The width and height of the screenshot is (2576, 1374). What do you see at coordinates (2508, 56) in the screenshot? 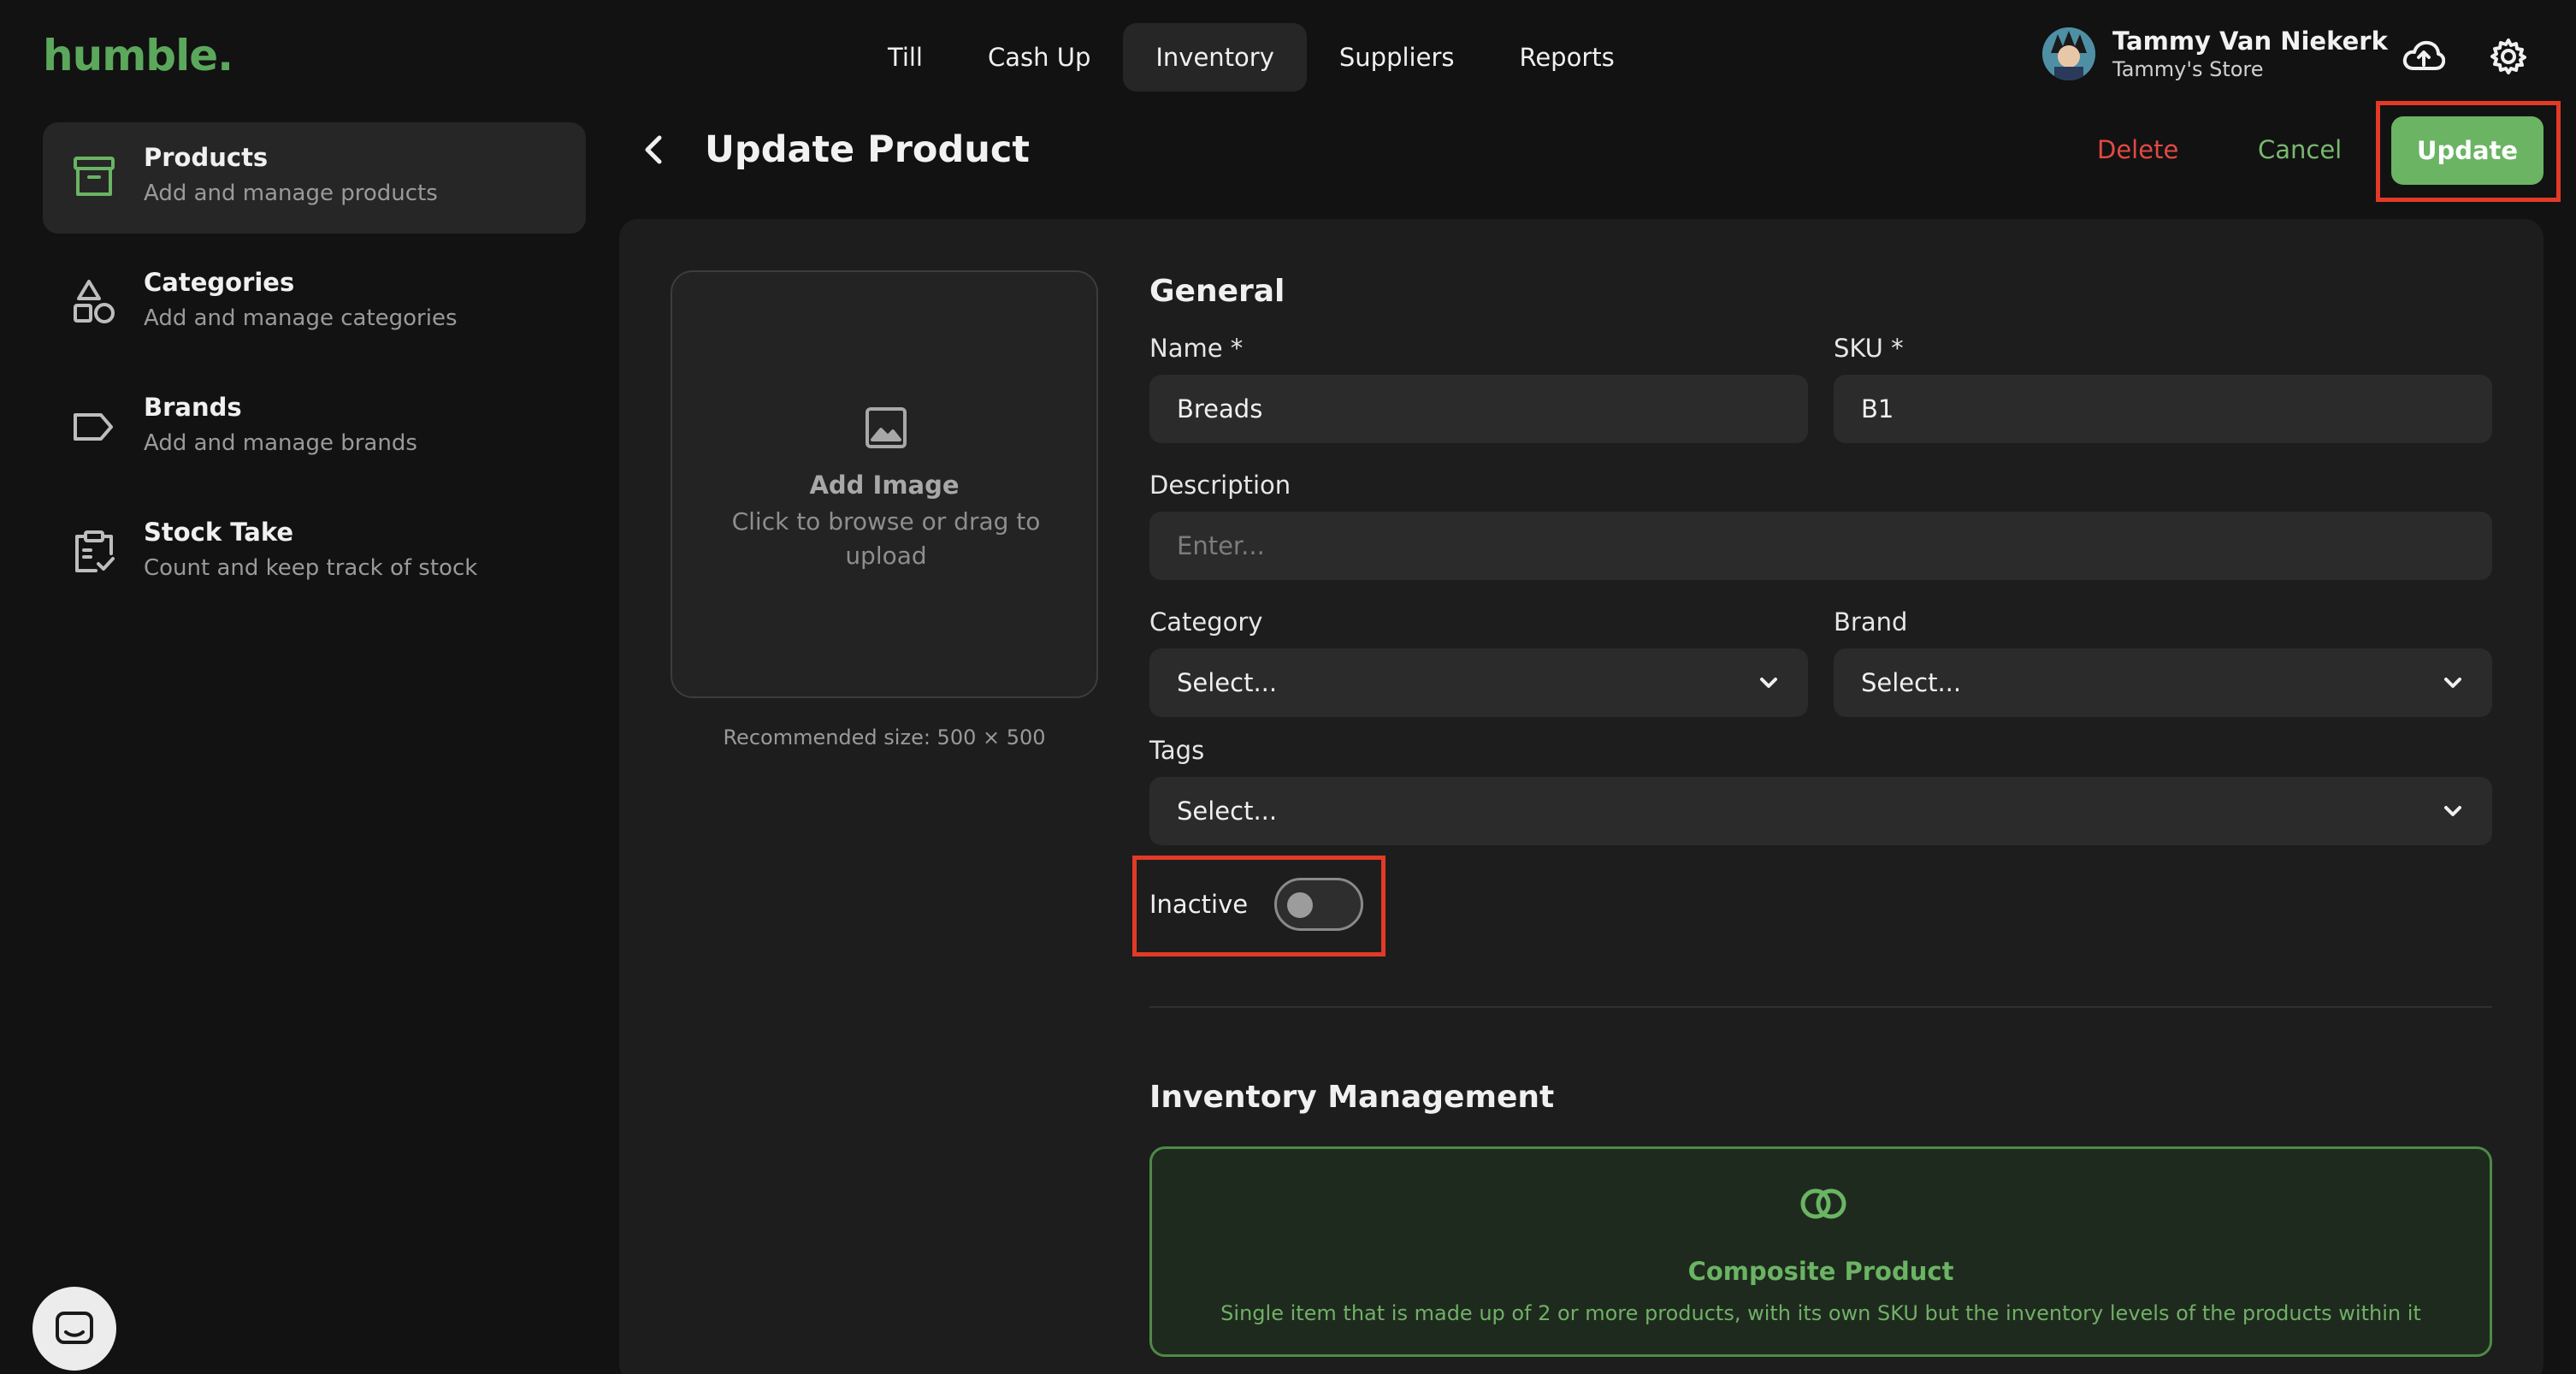
I see `gear-icon` at bounding box center [2508, 56].